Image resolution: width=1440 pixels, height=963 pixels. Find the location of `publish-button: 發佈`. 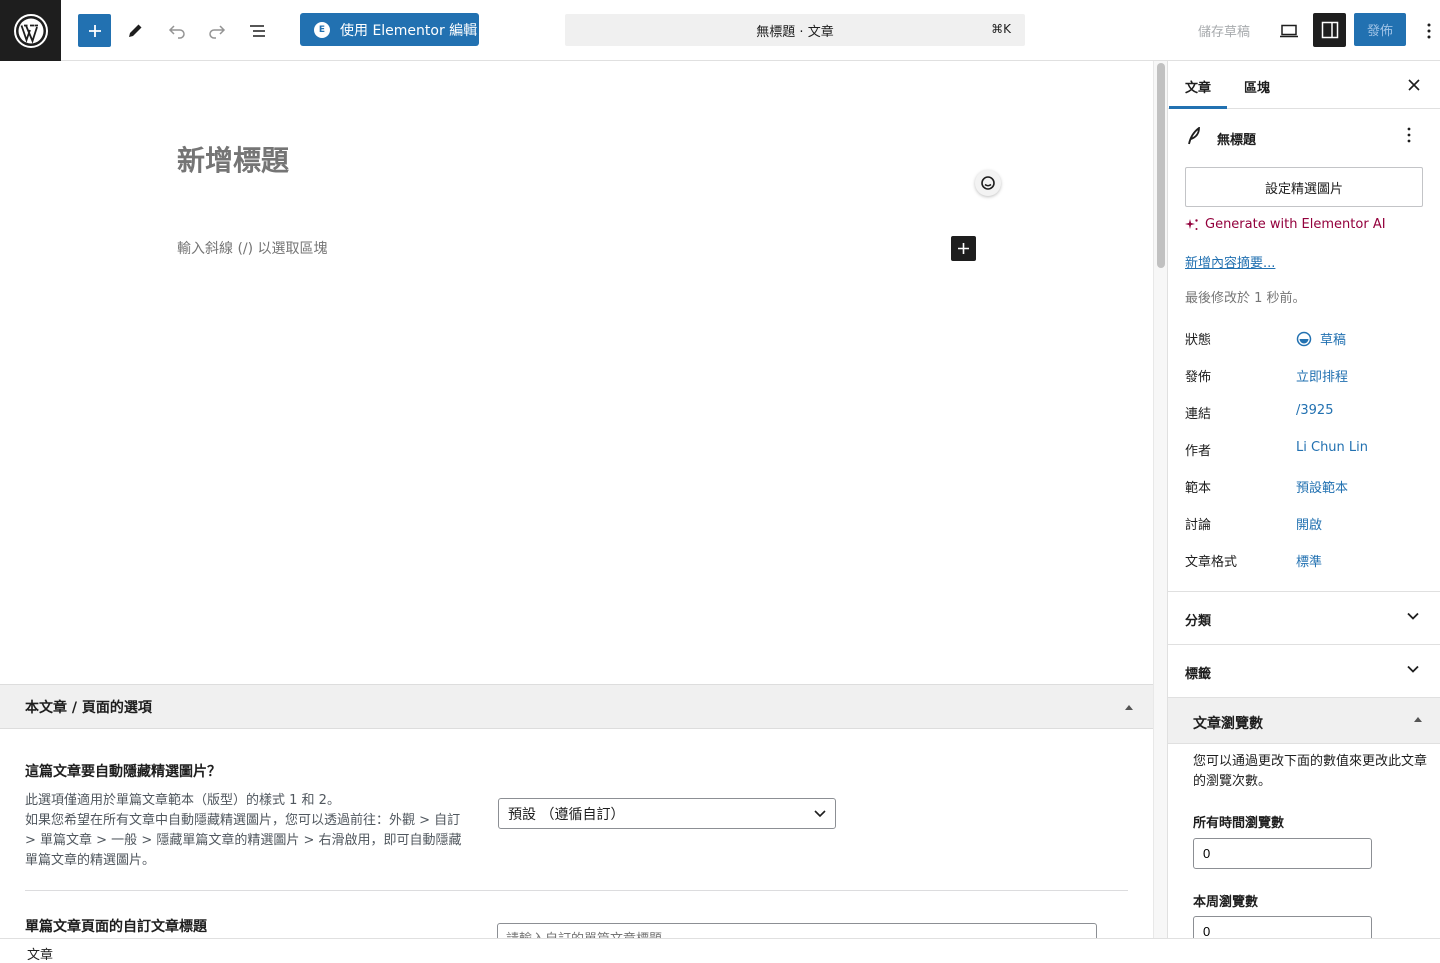

publish-button: 發佈 is located at coordinates (1380, 29).